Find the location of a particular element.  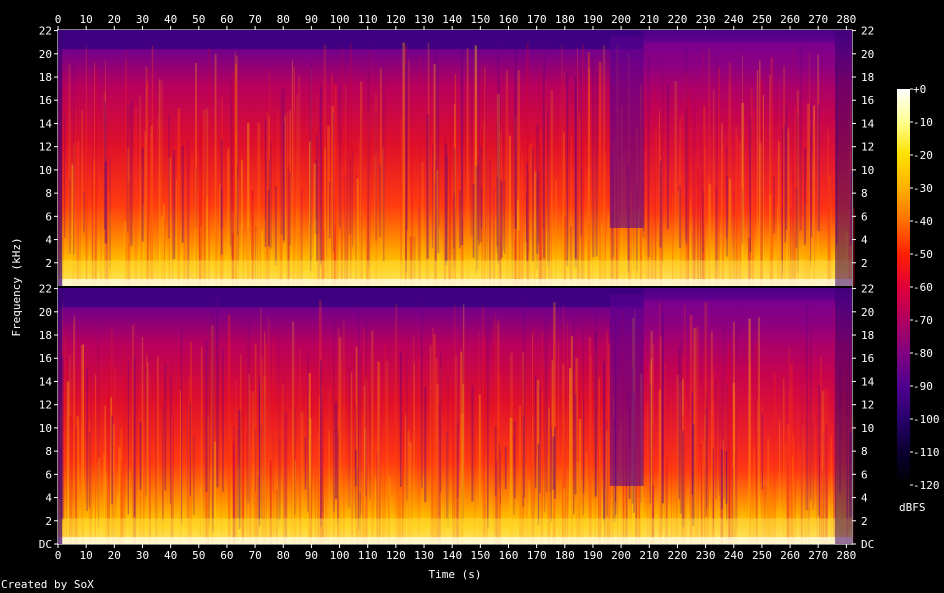

x-tick-label-bottom: 210 is located at coordinates (649, 555).